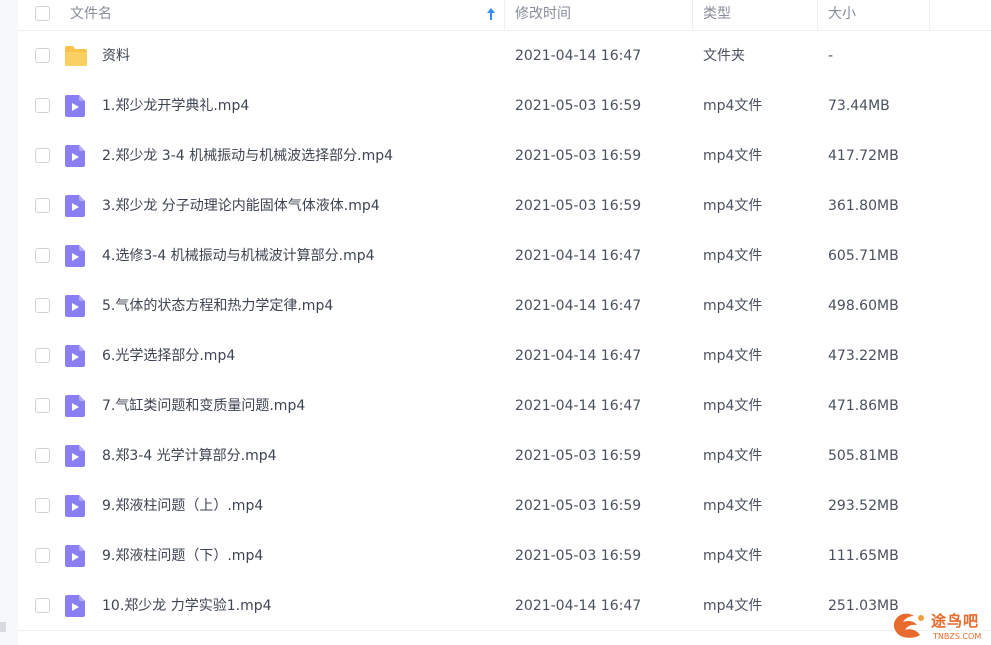  What do you see at coordinates (863, 356) in the screenshot?
I see `file-size: 473.22MB` at bounding box center [863, 356].